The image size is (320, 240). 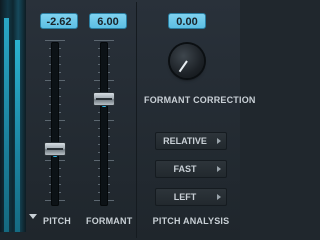 What do you see at coordinates (104, 99) in the screenshot?
I see `formant-slider-handle` at bounding box center [104, 99].